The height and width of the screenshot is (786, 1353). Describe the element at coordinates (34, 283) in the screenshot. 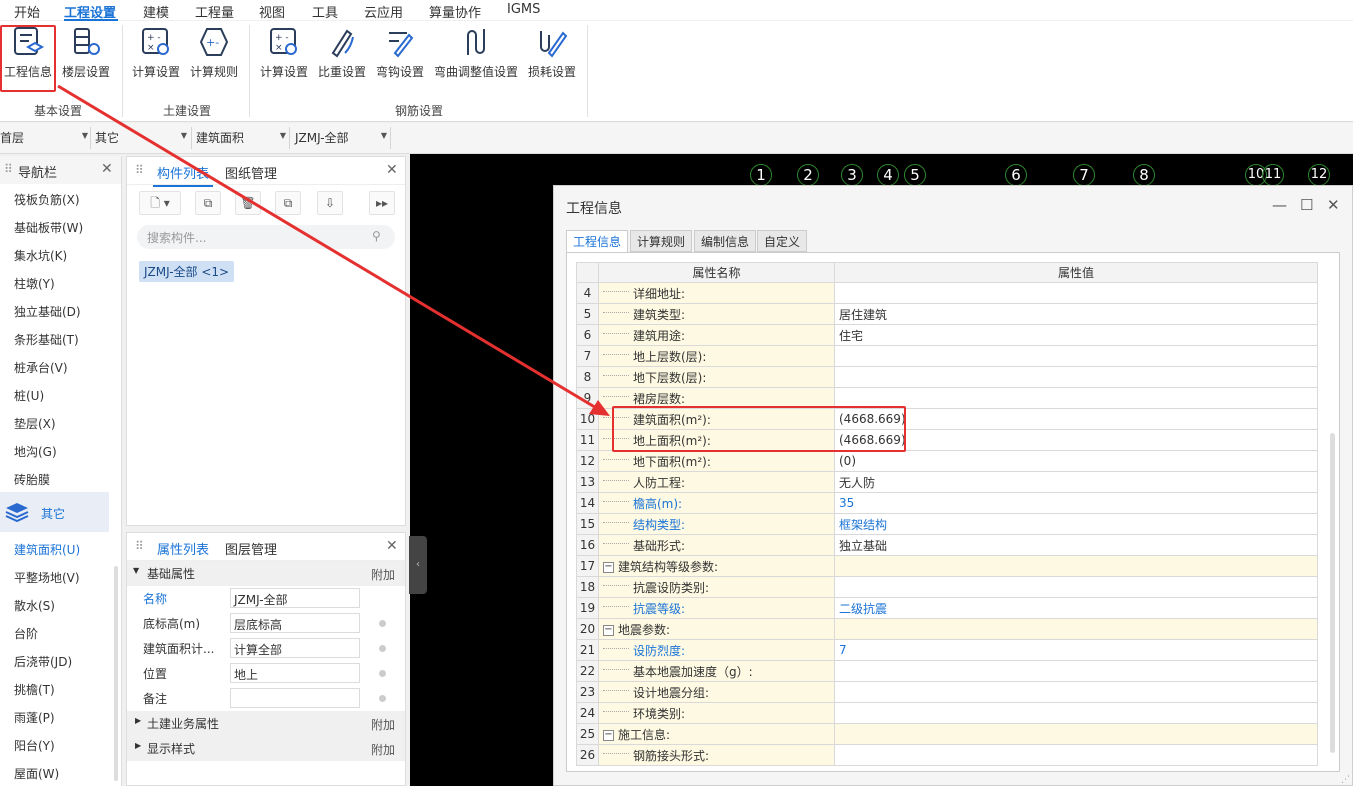

I see `nav-item: 柱墩(Y)` at that location.